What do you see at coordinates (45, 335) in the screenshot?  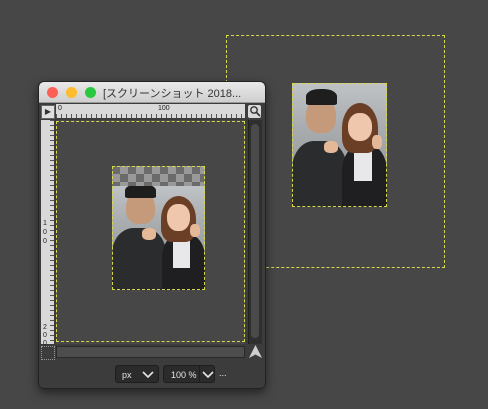 I see `vruler-0c: 0` at bounding box center [45, 335].